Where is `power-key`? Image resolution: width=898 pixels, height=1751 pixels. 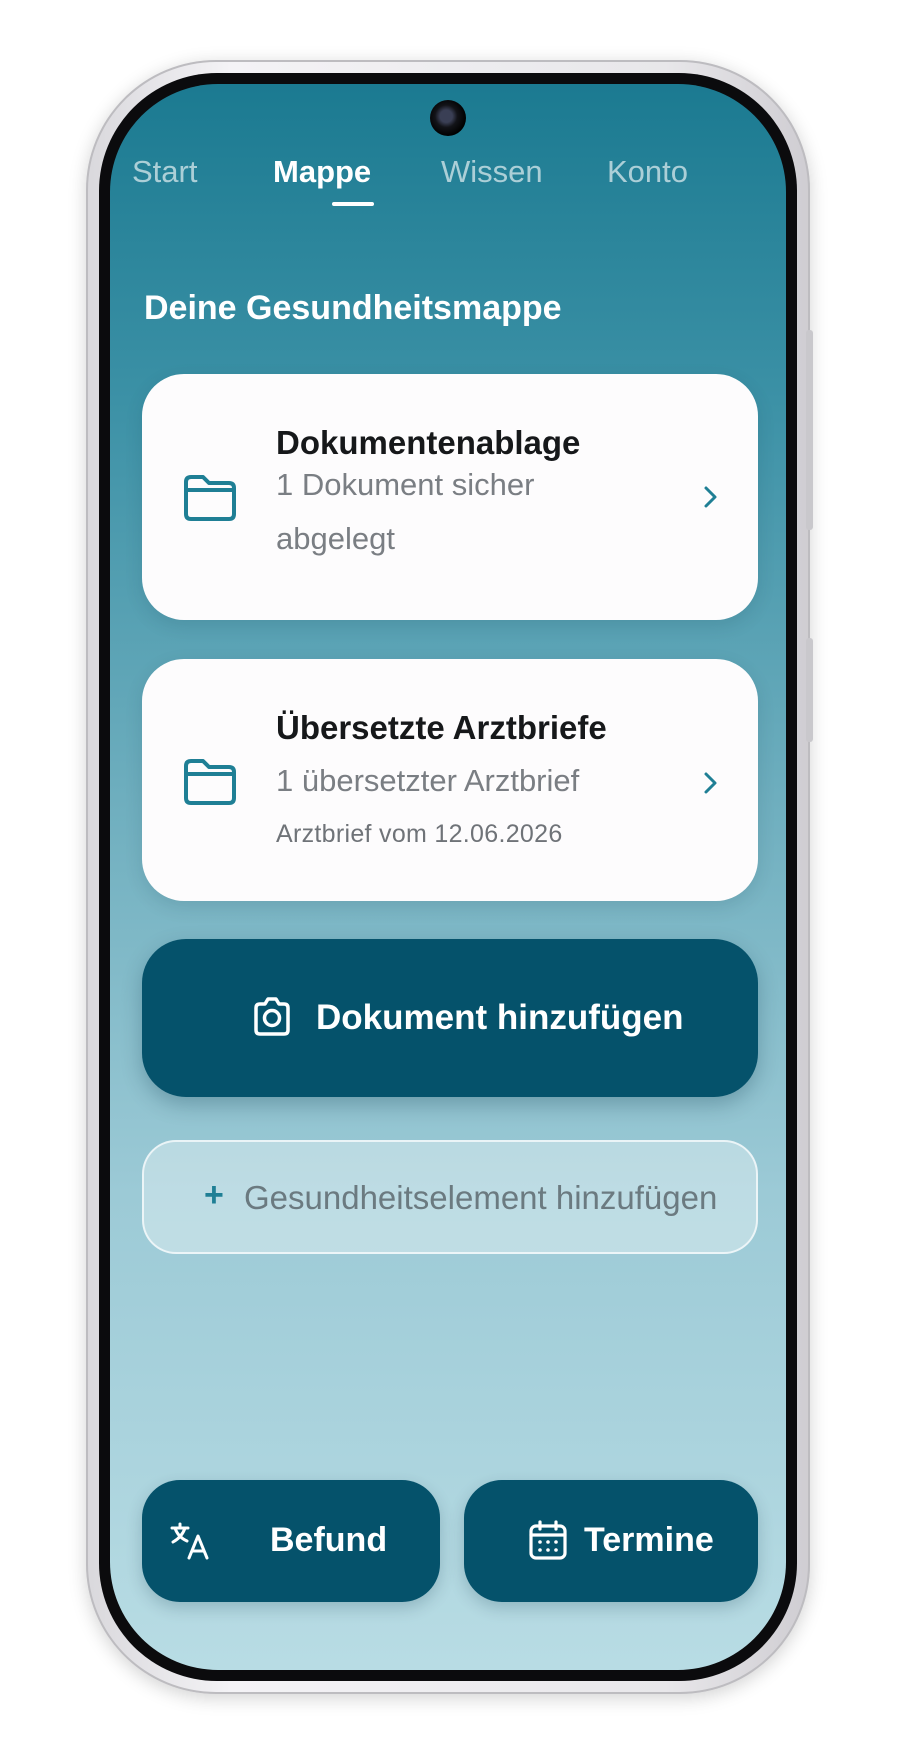
power-key is located at coordinates (809, 690).